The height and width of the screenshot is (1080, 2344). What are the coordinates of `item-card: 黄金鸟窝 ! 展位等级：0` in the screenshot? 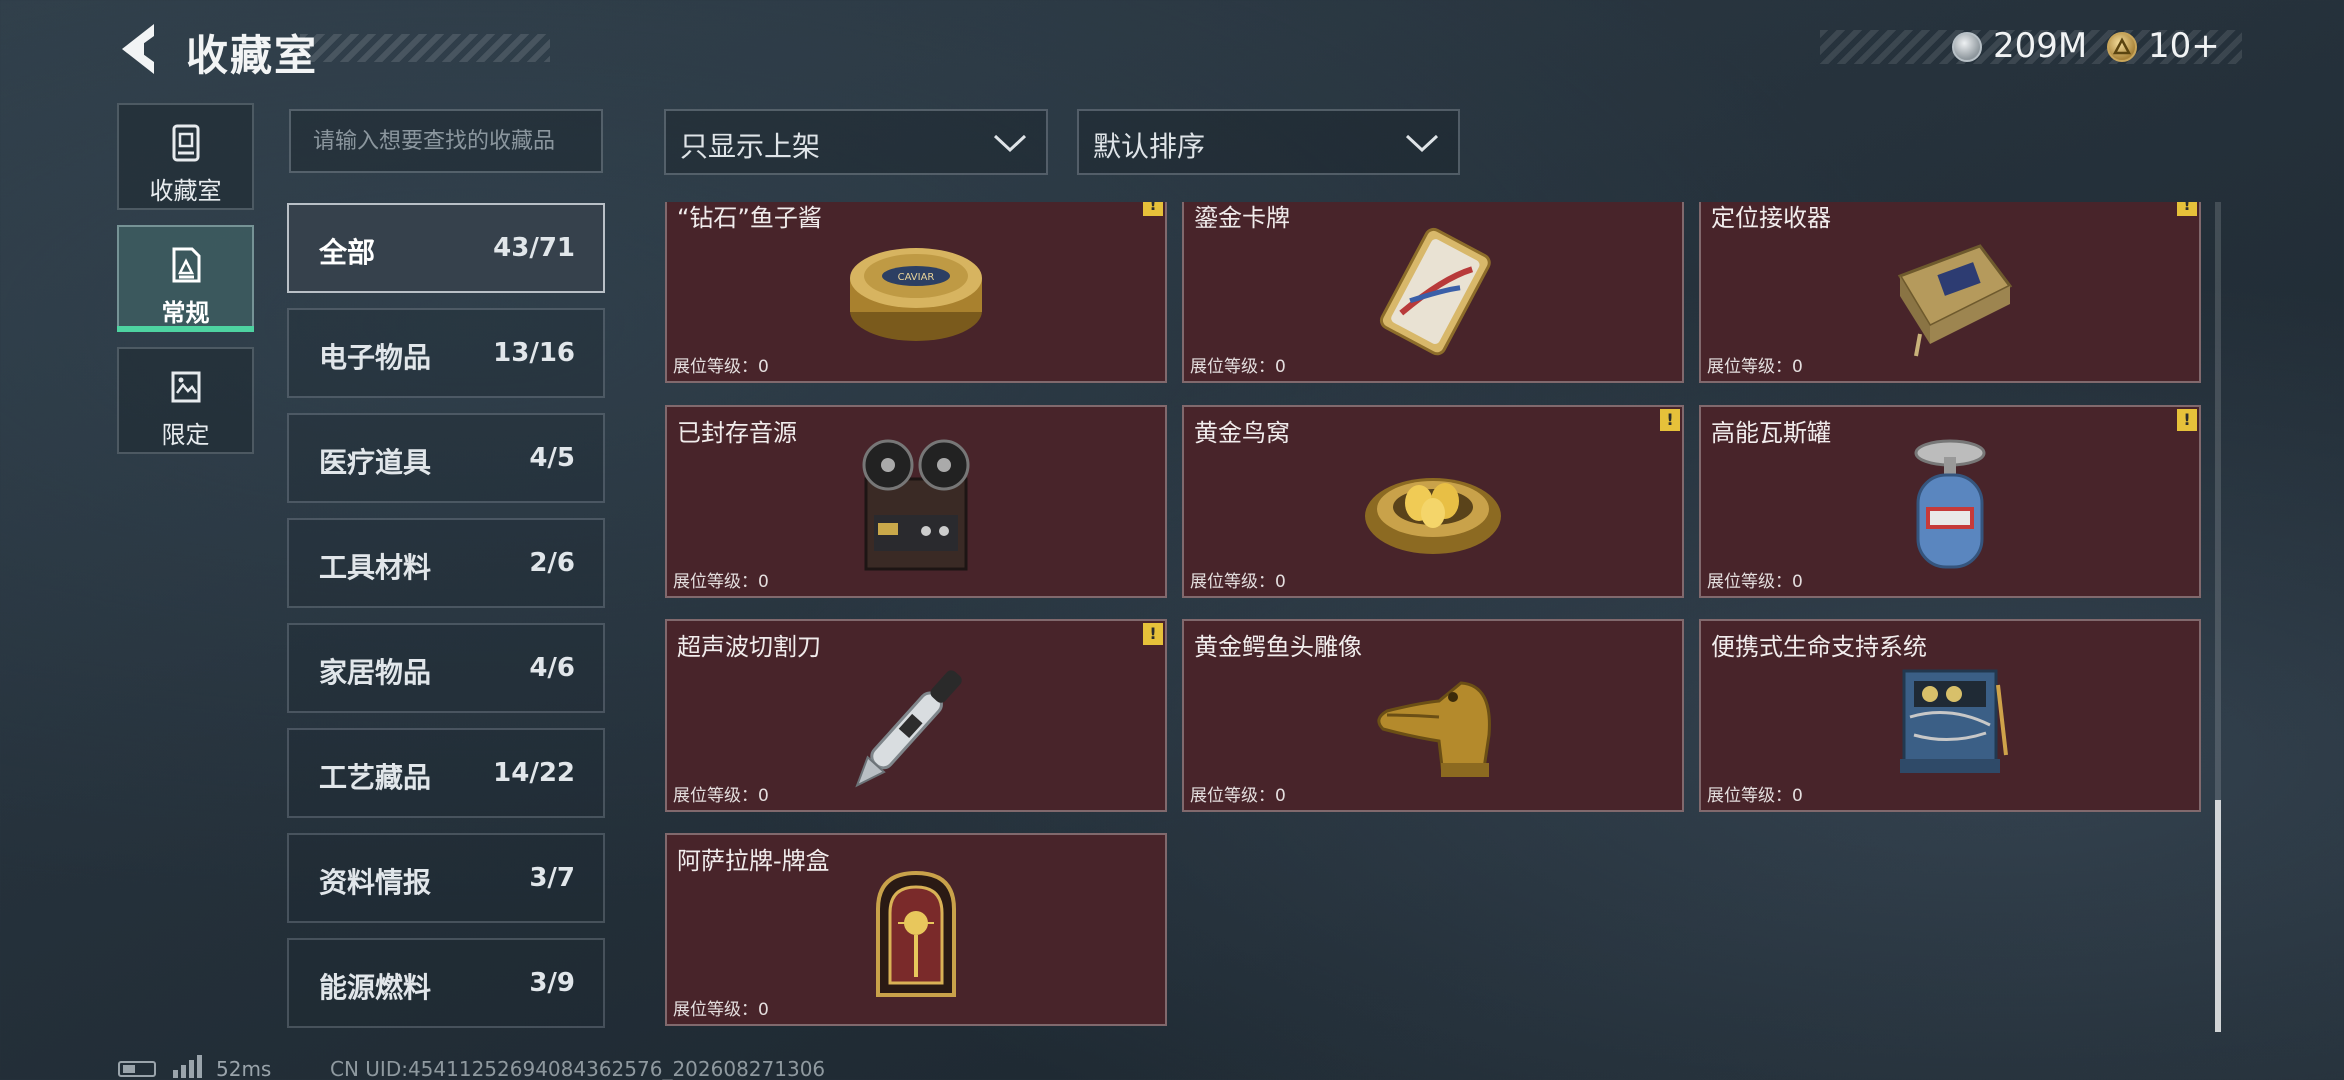 It's located at (1433, 501).